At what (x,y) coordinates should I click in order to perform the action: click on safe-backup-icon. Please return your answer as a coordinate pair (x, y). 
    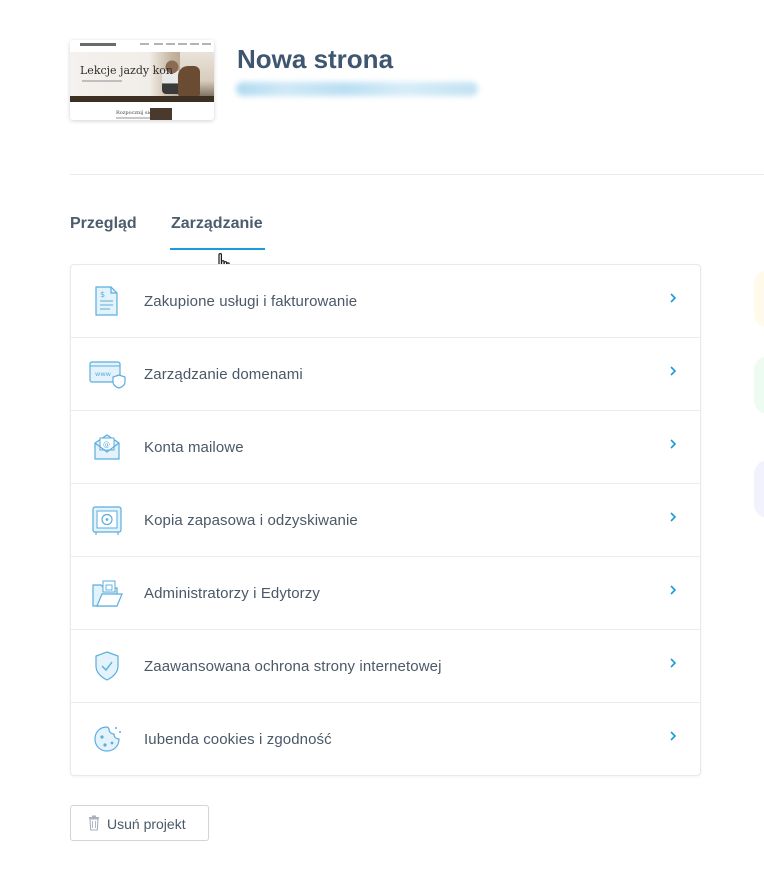
    Looking at the image, I should click on (108, 520).